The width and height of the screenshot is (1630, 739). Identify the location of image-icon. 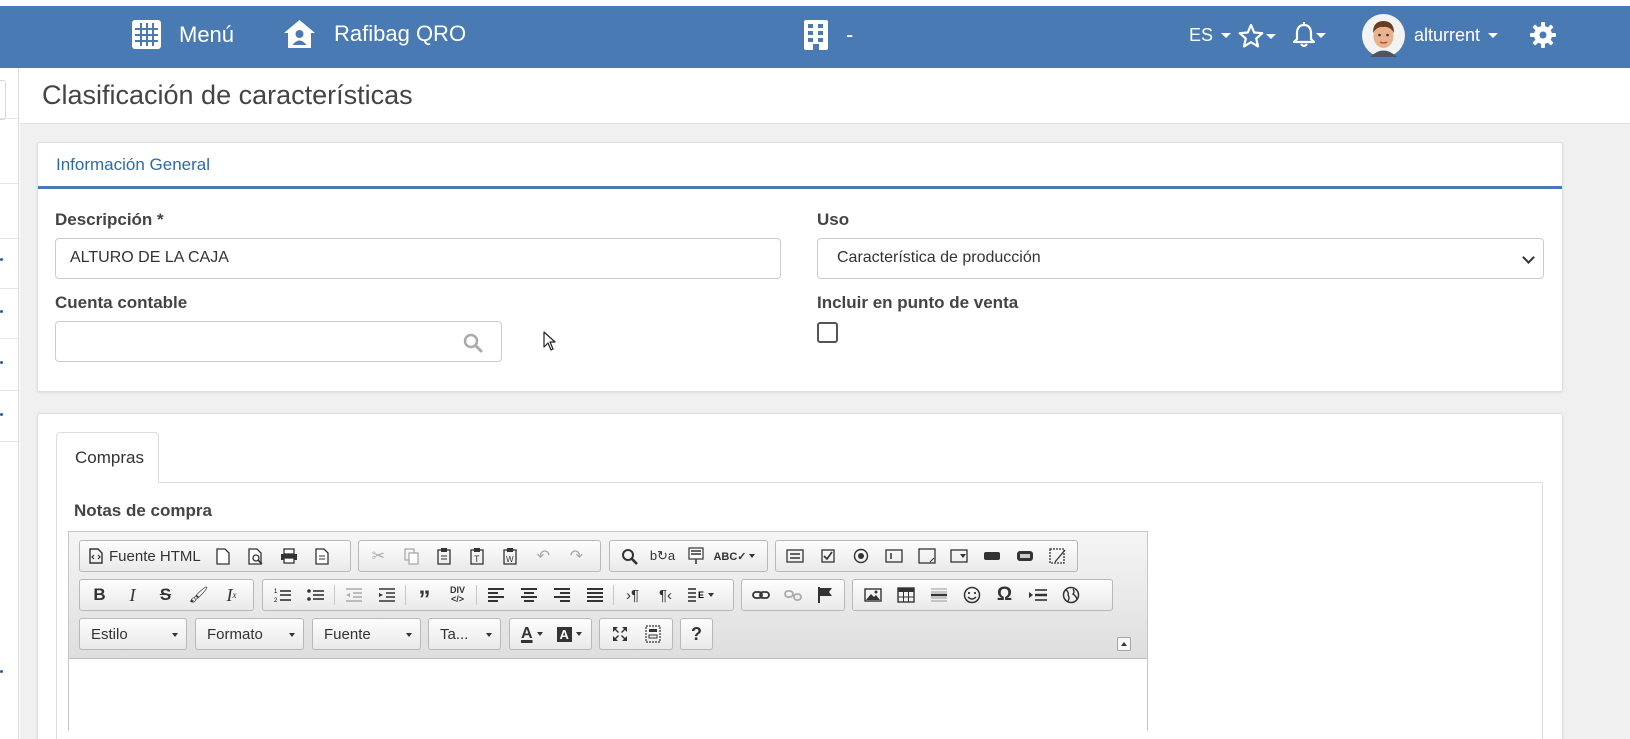
(872, 595).